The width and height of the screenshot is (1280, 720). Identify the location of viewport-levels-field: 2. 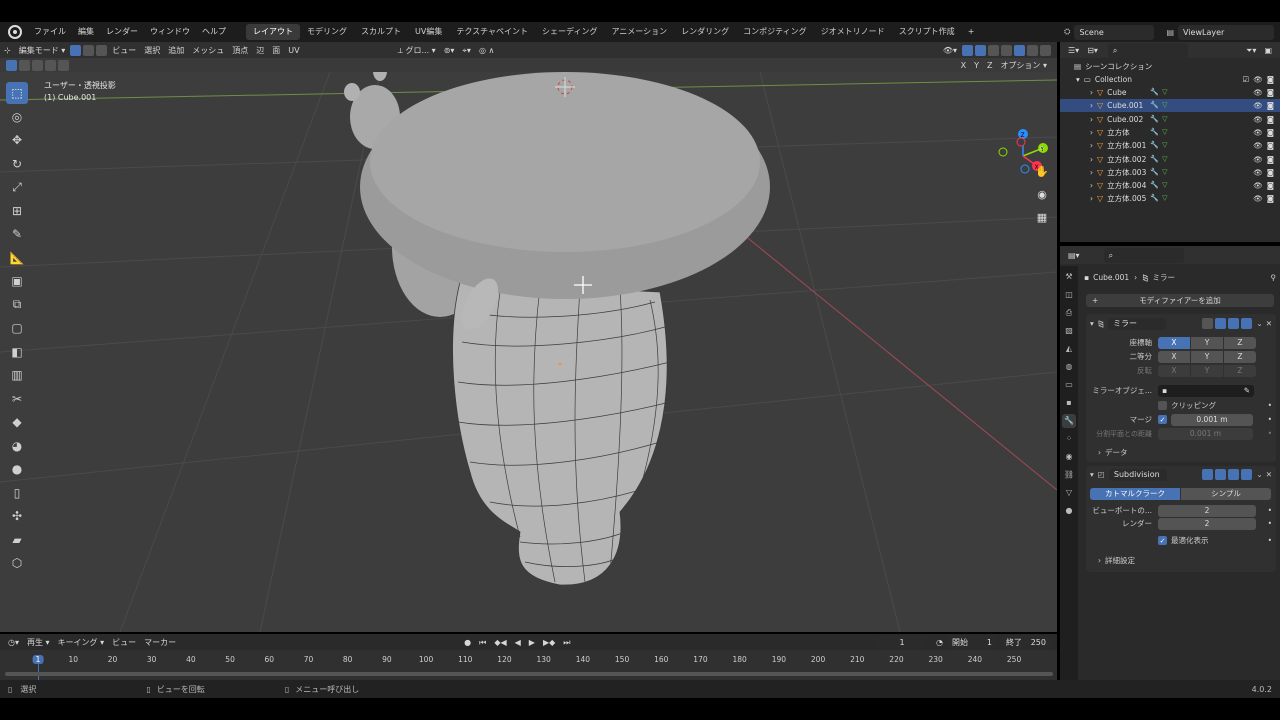
(1207, 510).